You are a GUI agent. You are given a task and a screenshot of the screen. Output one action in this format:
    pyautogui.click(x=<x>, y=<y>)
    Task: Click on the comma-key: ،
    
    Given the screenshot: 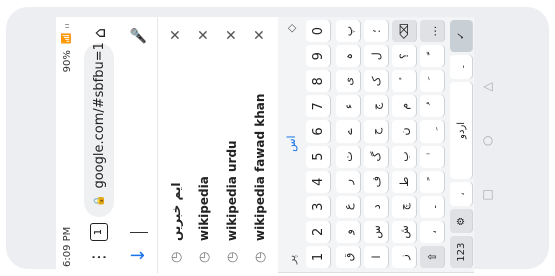 What is the action you would take?
    pyautogui.click(x=461, y=194)
    